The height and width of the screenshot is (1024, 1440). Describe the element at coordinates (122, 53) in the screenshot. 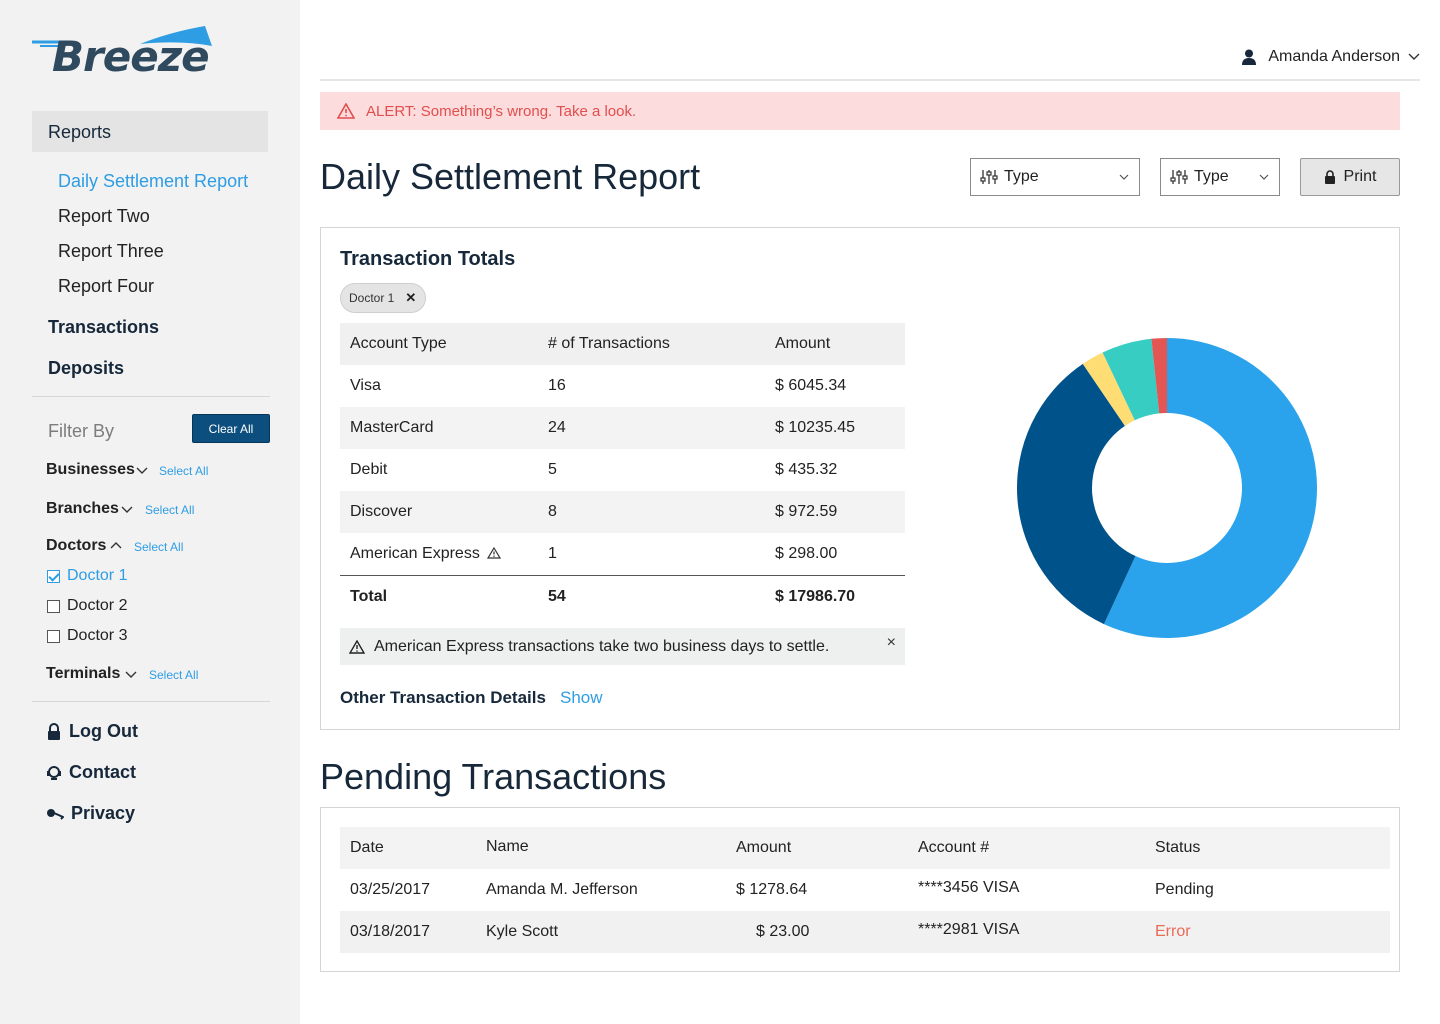

I see `breeze-logo: Breeze` at that location.